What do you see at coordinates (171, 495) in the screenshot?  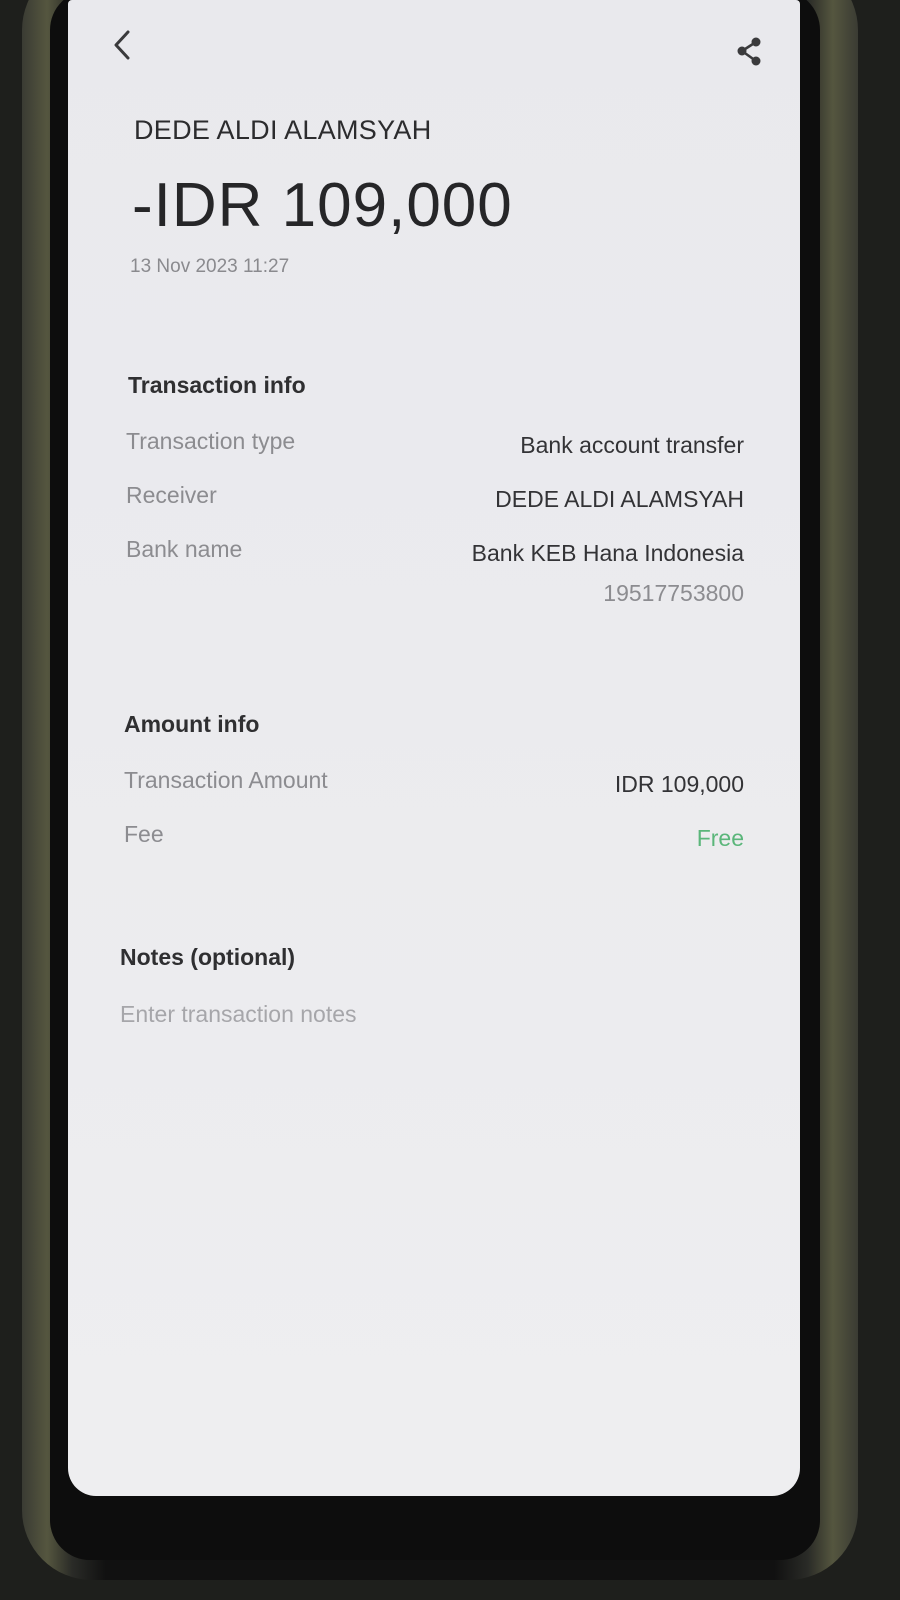 I see `receiver-label: Receiver` at bounding box center [171, 495].